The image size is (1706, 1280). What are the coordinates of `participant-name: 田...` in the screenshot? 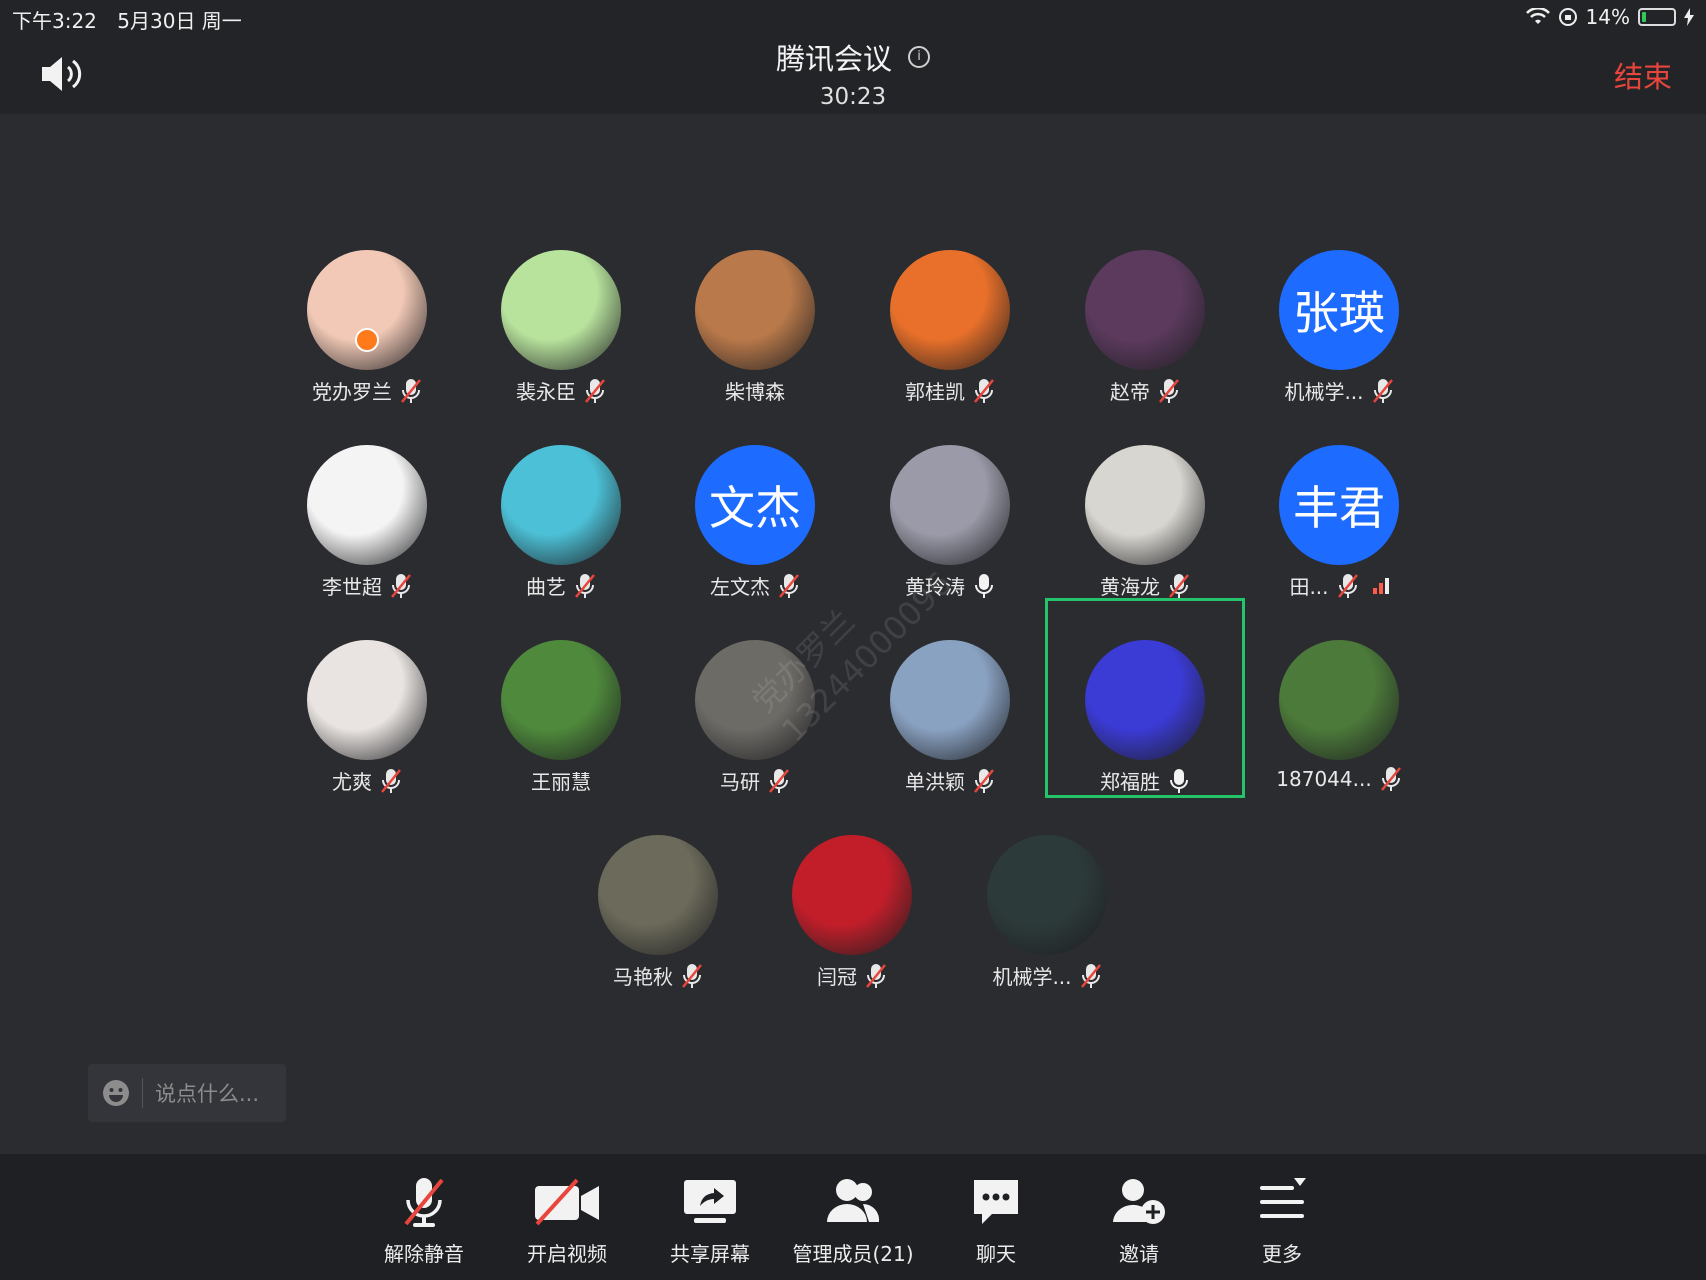 It's located at (1309, 587).